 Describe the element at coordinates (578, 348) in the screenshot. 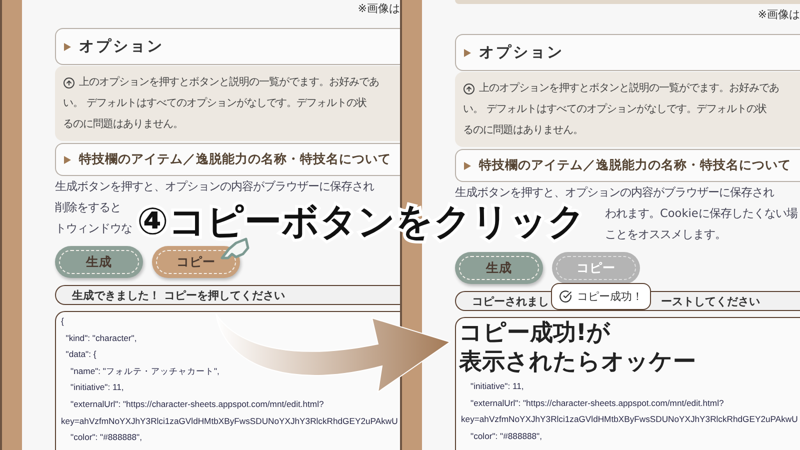

I see `callout-text: コピー成功!が 表示されたらオッケー` at that location.